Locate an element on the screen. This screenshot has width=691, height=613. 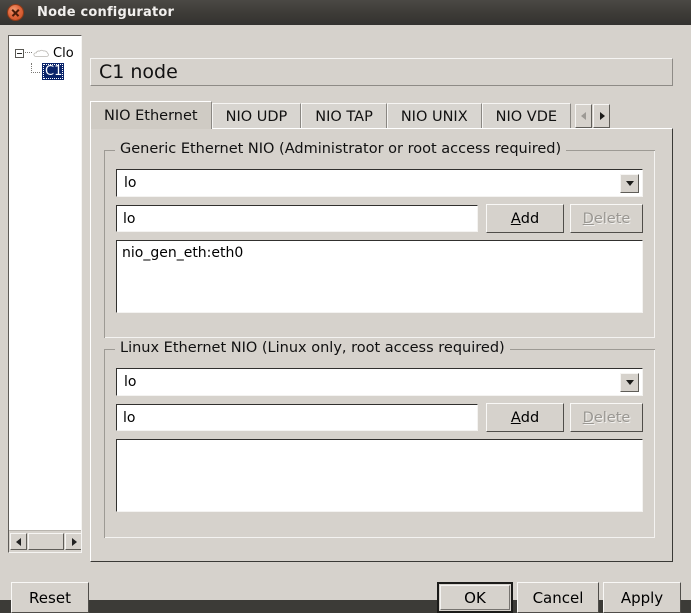
title-bar: Node configurator is located at coordinates (345, 12).